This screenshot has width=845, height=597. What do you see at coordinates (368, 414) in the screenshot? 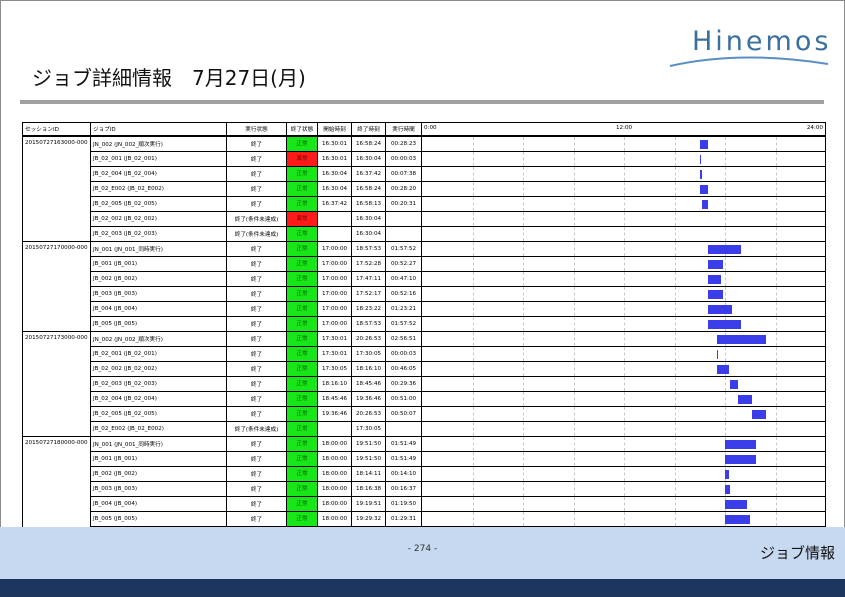
I see `end-time-cell: 20:26:53` at bounding box center [368, 414].